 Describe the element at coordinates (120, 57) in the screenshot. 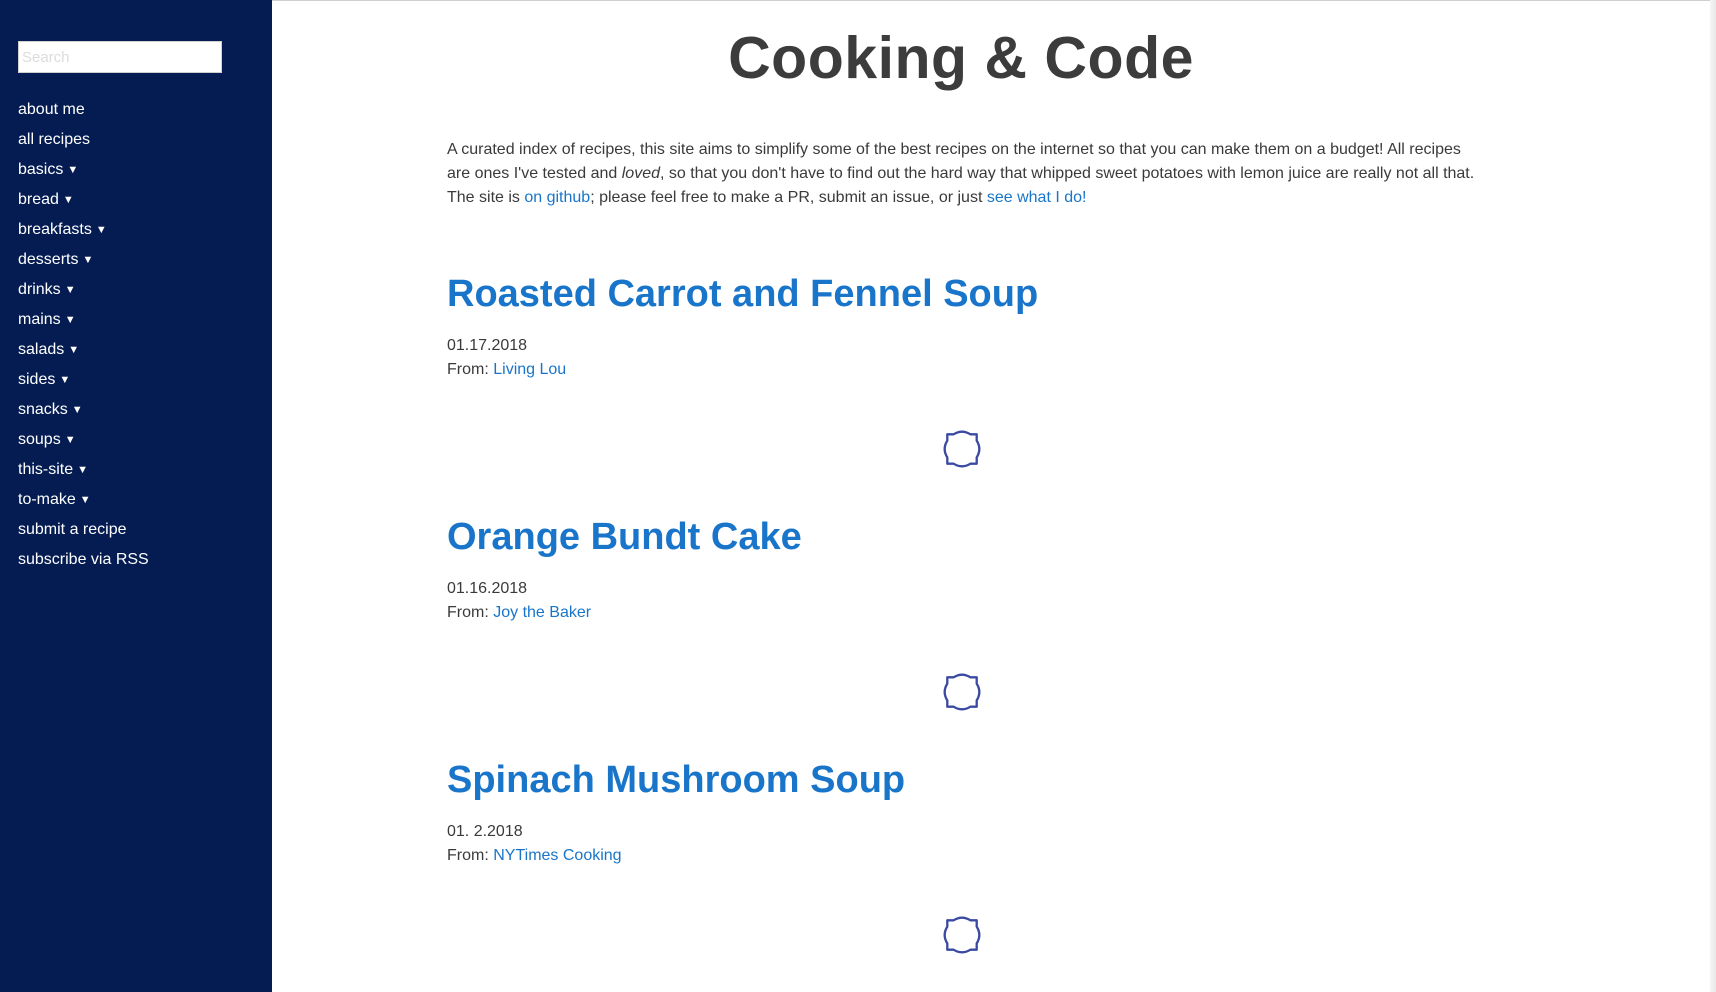

I see `search-input` at that location.